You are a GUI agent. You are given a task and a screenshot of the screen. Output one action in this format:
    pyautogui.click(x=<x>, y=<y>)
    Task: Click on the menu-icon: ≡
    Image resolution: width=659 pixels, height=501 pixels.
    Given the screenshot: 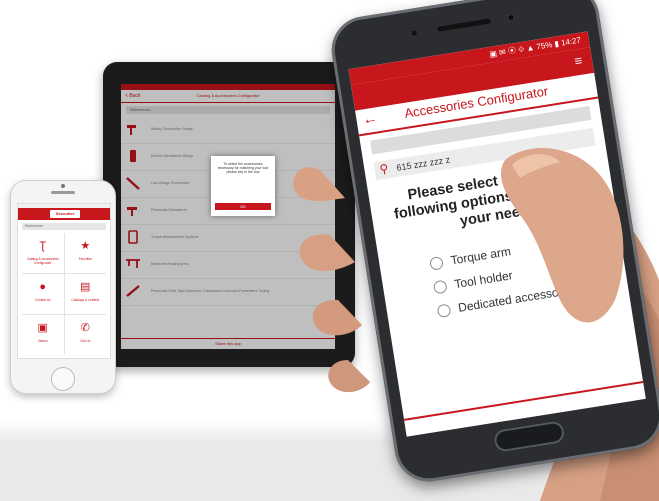 What is the action you would take?
    pyautogui.click(x=578, y=61)
    